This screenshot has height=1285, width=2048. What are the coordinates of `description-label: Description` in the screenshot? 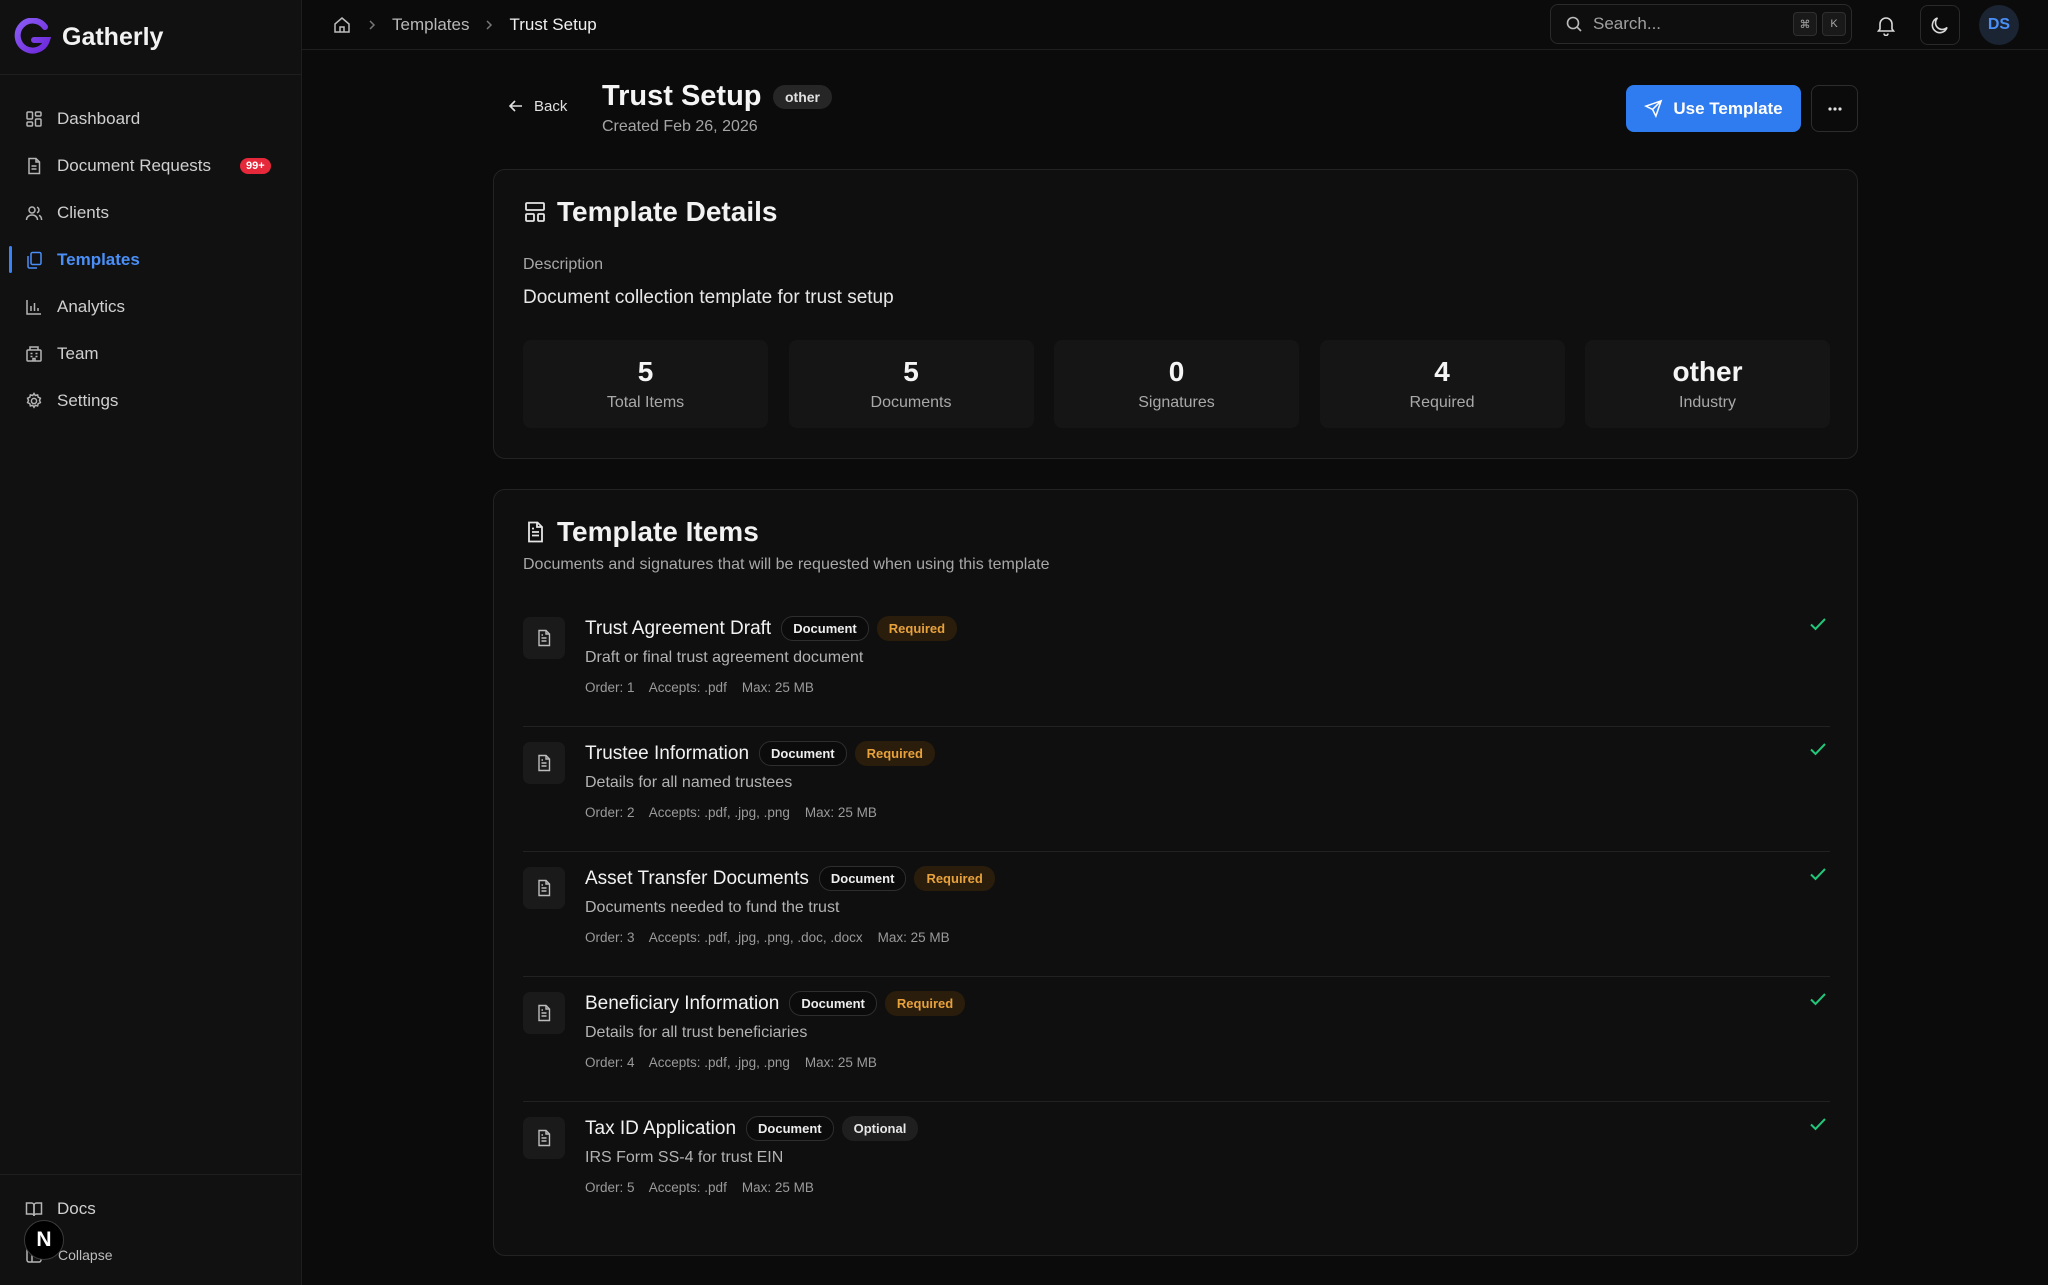 It's located at (563, 264).